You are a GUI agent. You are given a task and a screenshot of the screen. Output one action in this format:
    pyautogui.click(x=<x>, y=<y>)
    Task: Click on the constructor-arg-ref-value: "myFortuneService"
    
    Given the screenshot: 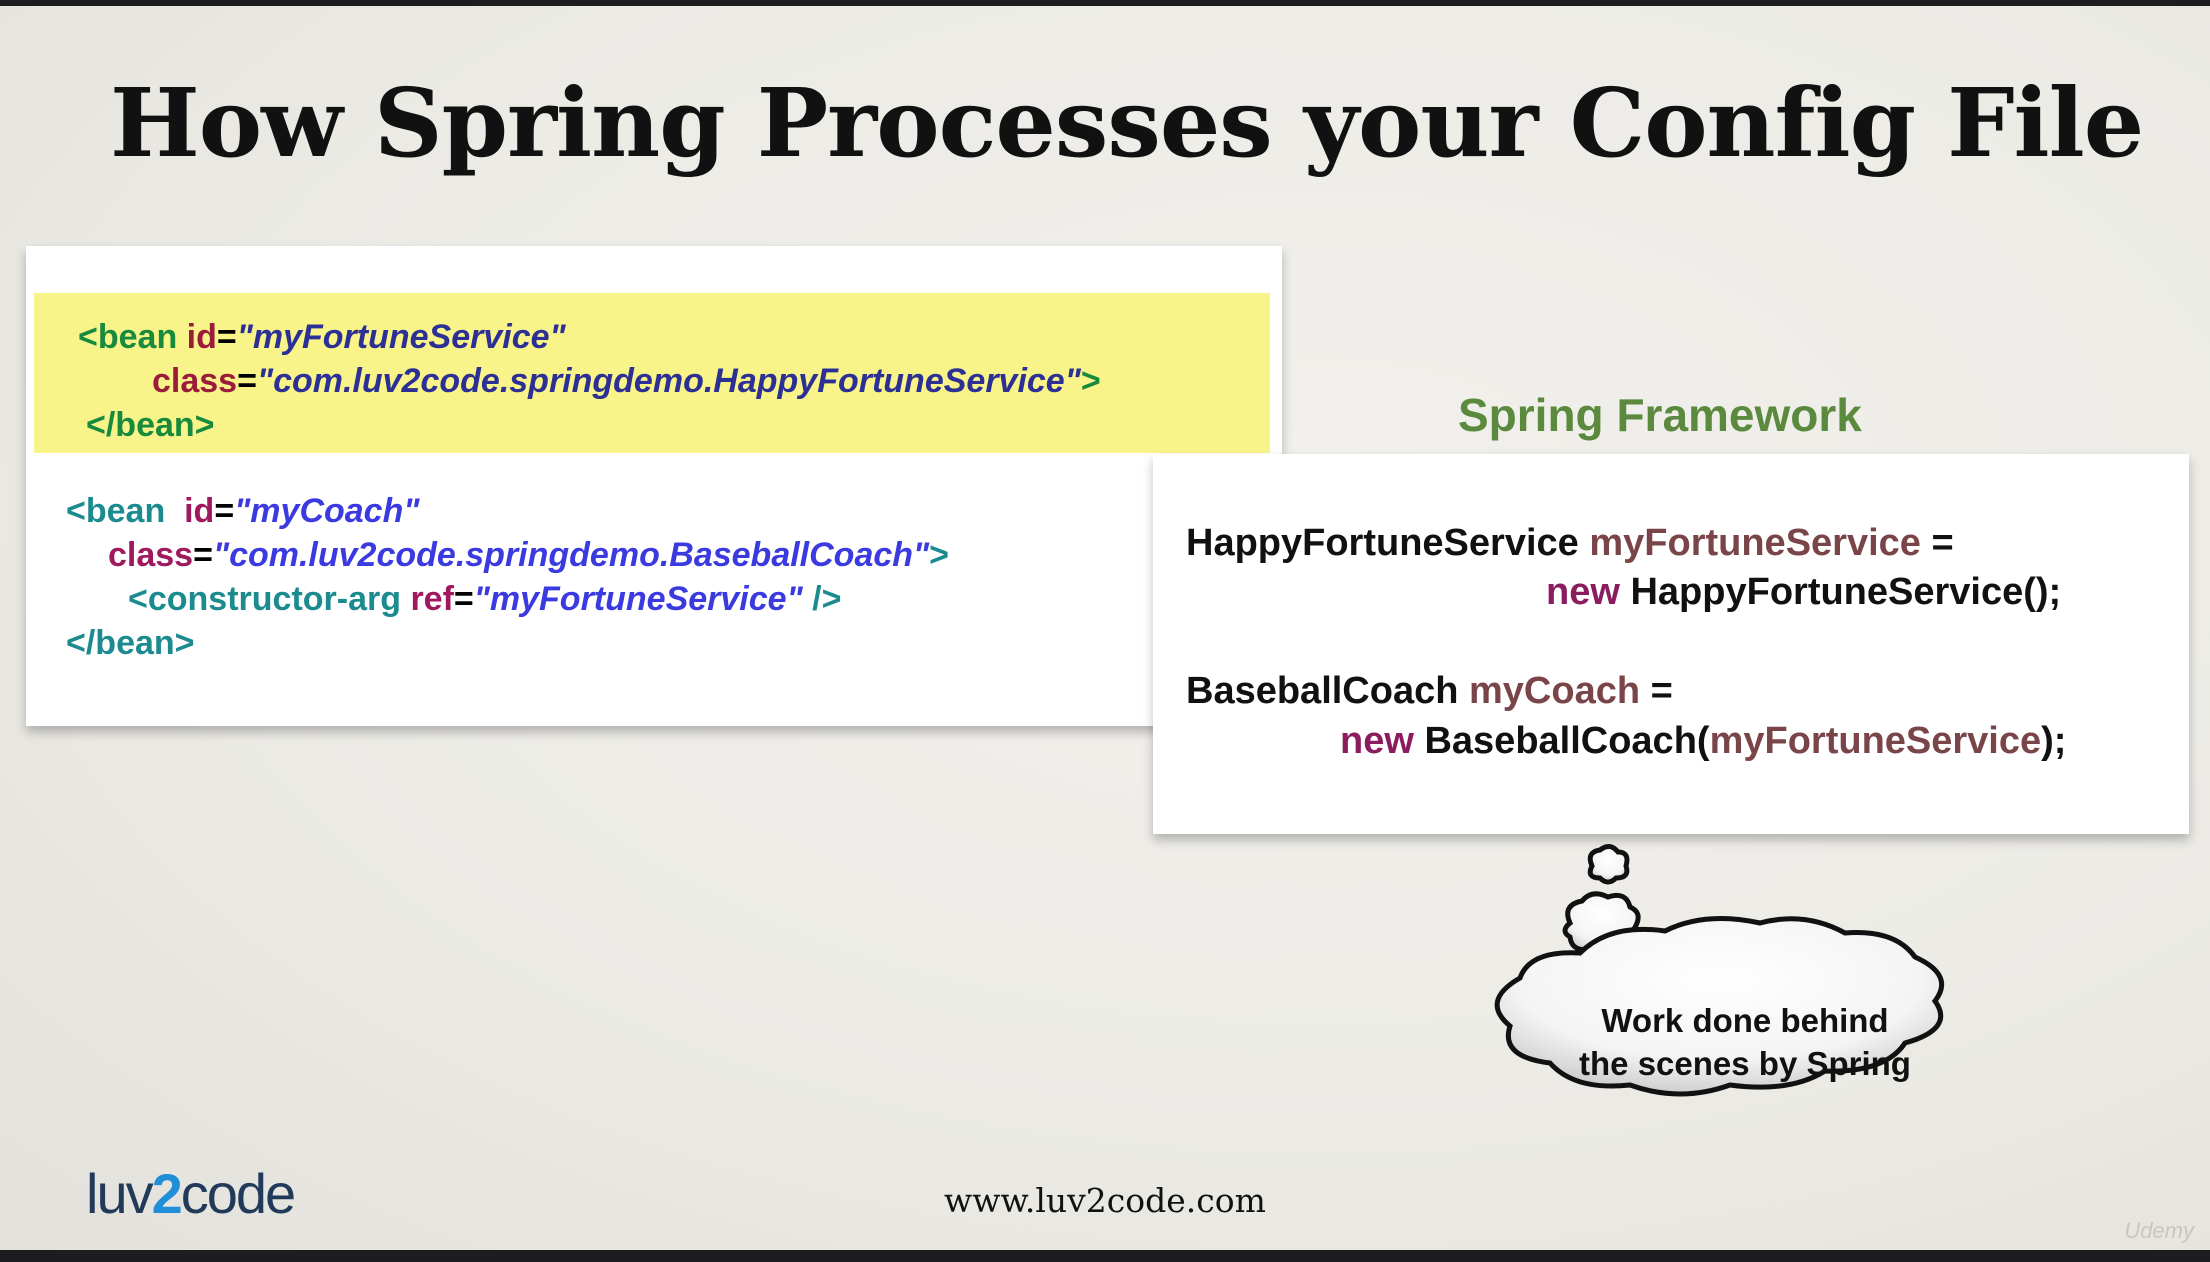 What is the action you would take?
    pyautogui.click(x=638, y=599)
    